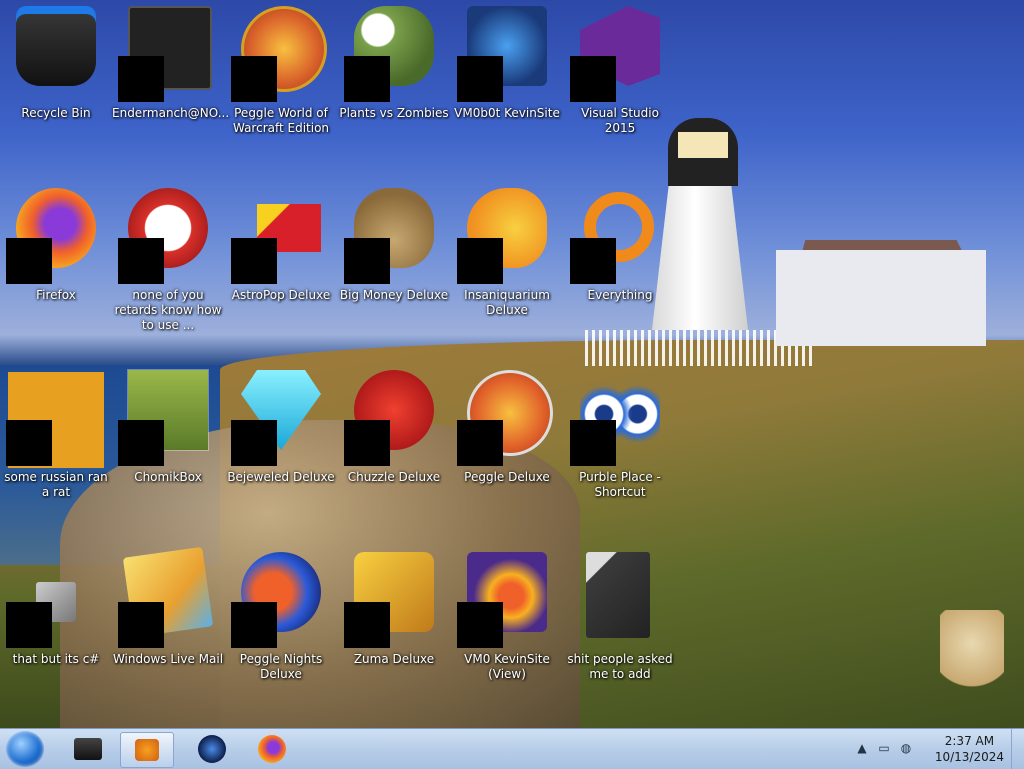 The width and height of the screenshot is (1024, 769). Describe the element at coordinates (394, 626) in the screenshot. I see `desktop-icon-zuma: Zuma Deluxe` at that location.